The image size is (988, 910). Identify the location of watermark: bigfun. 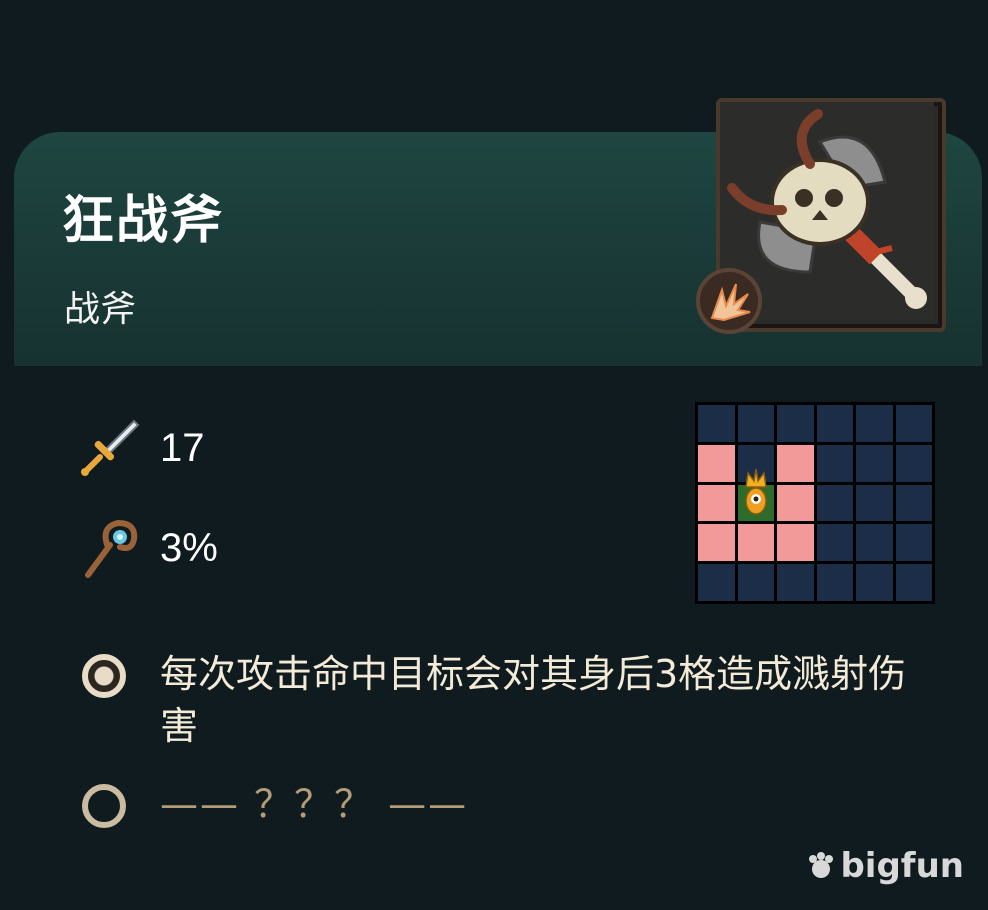
(885, 866).